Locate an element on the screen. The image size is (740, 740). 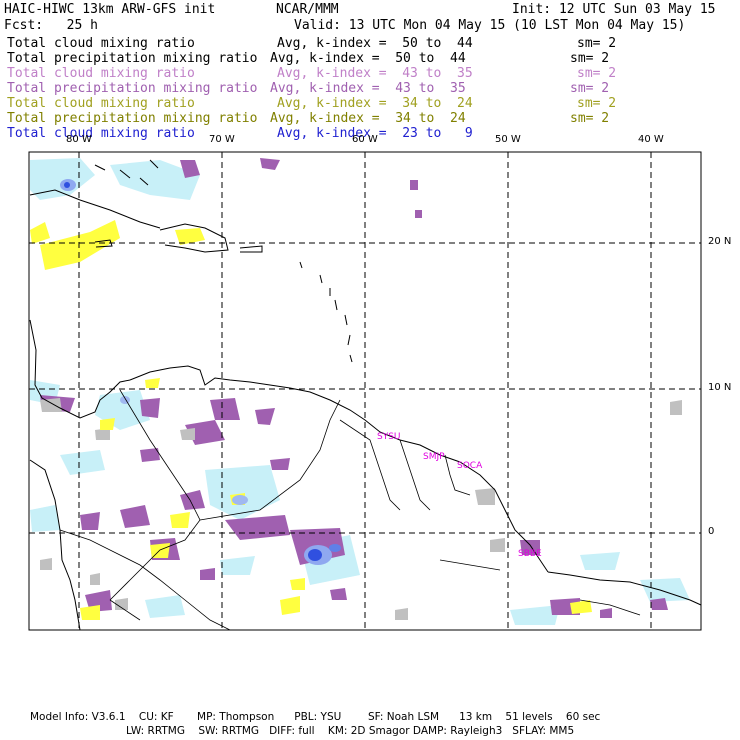
lon-label: 80 W is located at coordinates (79, 139).